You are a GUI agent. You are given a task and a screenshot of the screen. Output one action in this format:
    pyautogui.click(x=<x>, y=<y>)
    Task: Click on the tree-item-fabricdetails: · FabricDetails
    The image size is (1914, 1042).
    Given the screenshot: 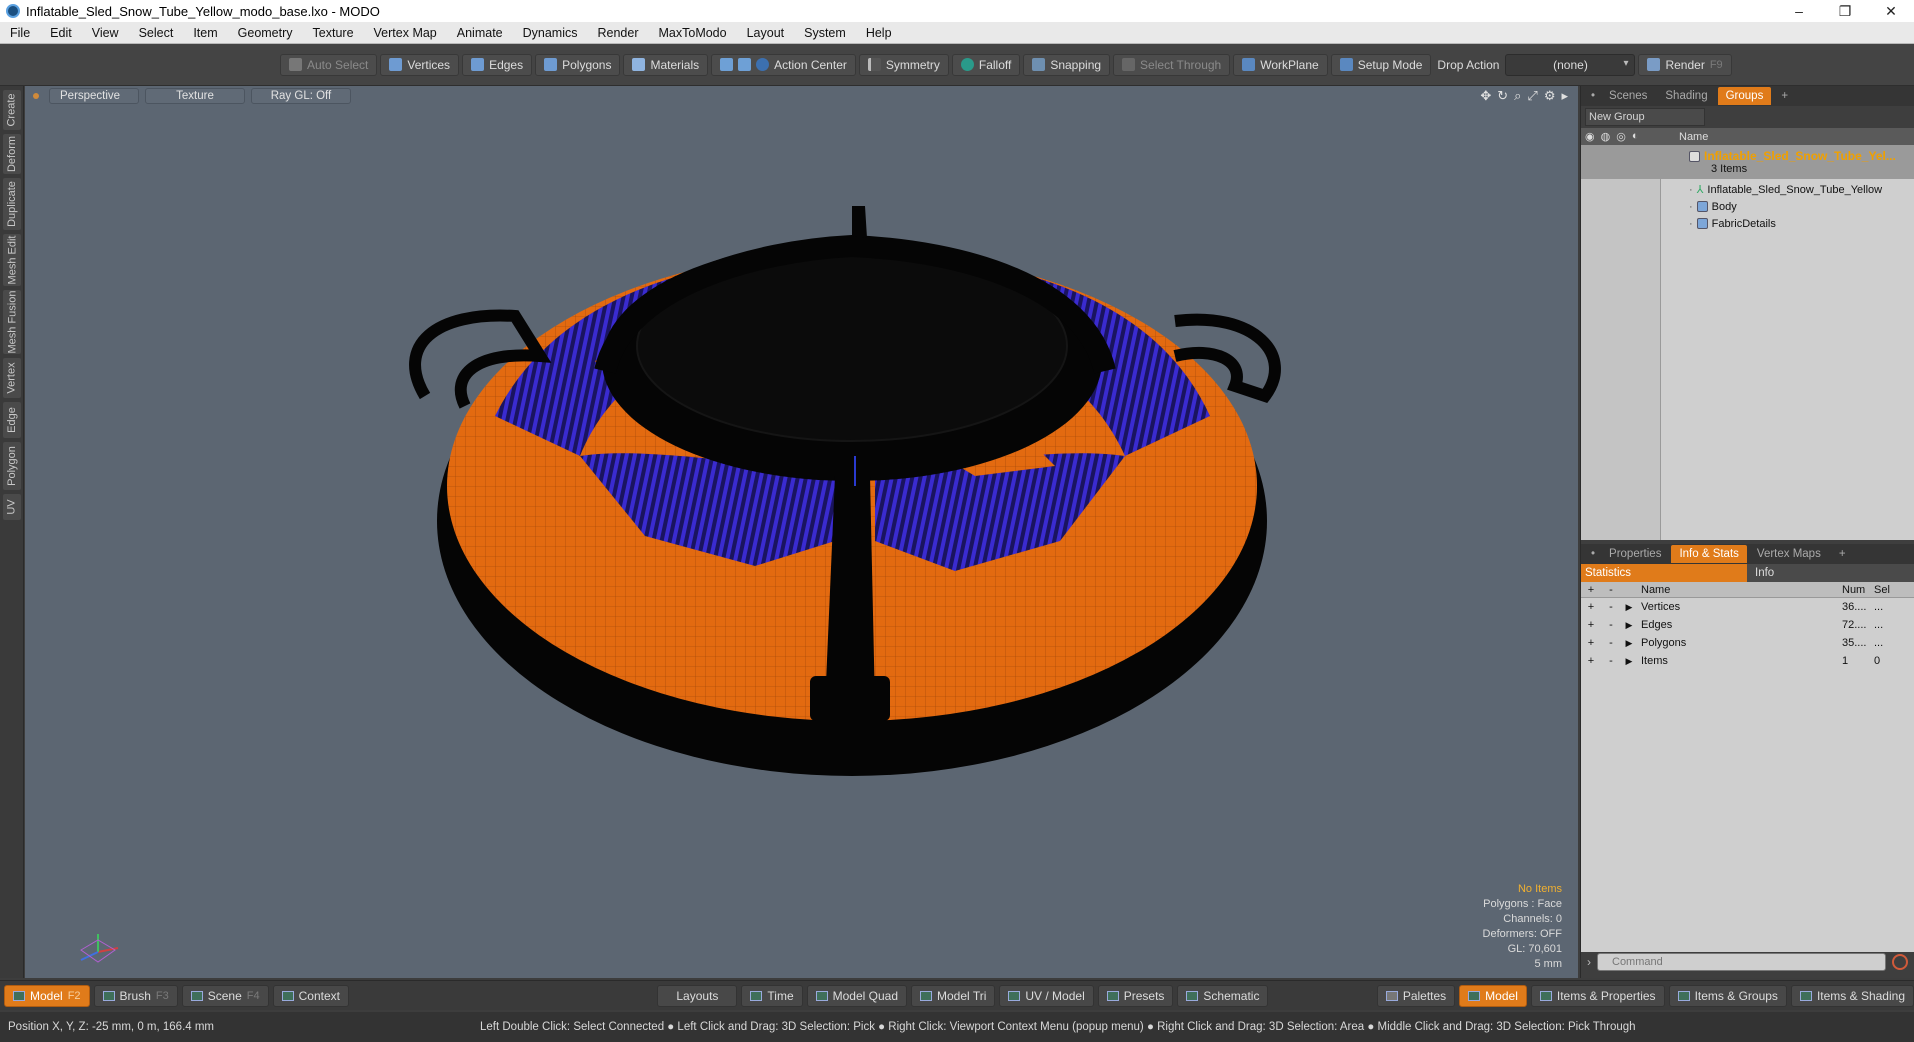 What is the action you would take?
    pyautogui.click(x=1747, y=223)
    